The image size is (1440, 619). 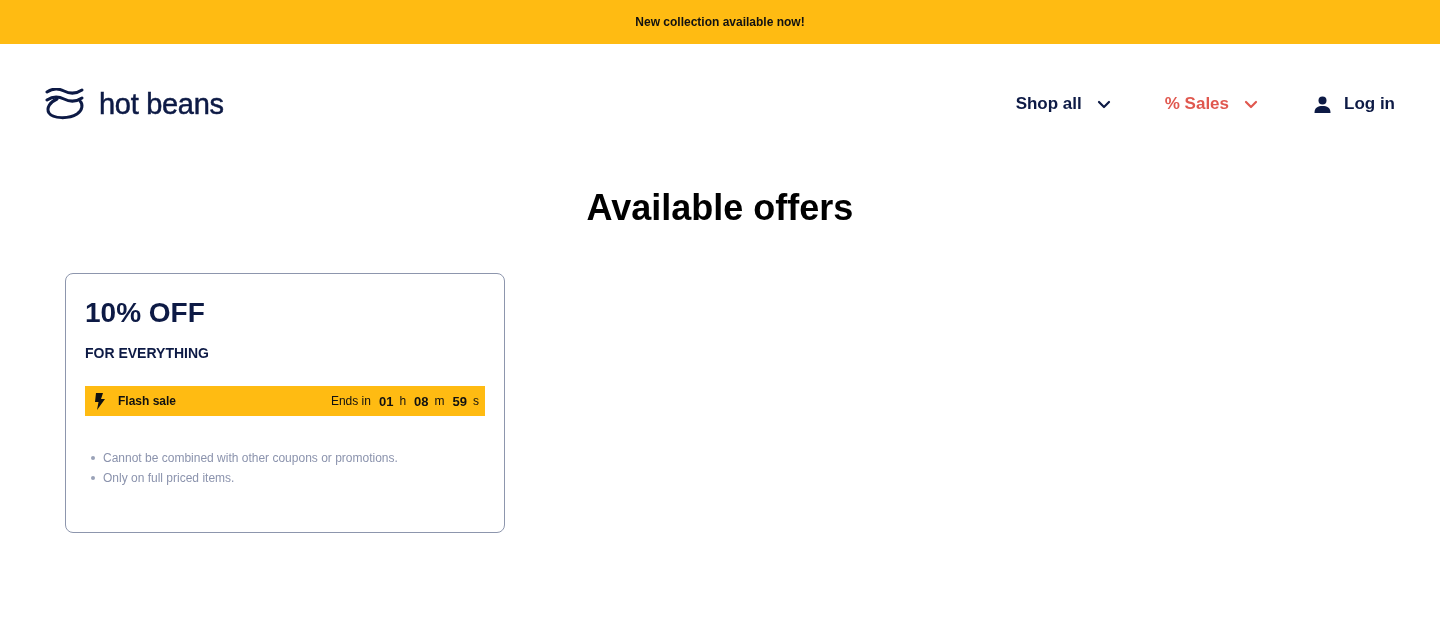 I want to click on discount-title: 10% OFF, so click(x=145, y=313).